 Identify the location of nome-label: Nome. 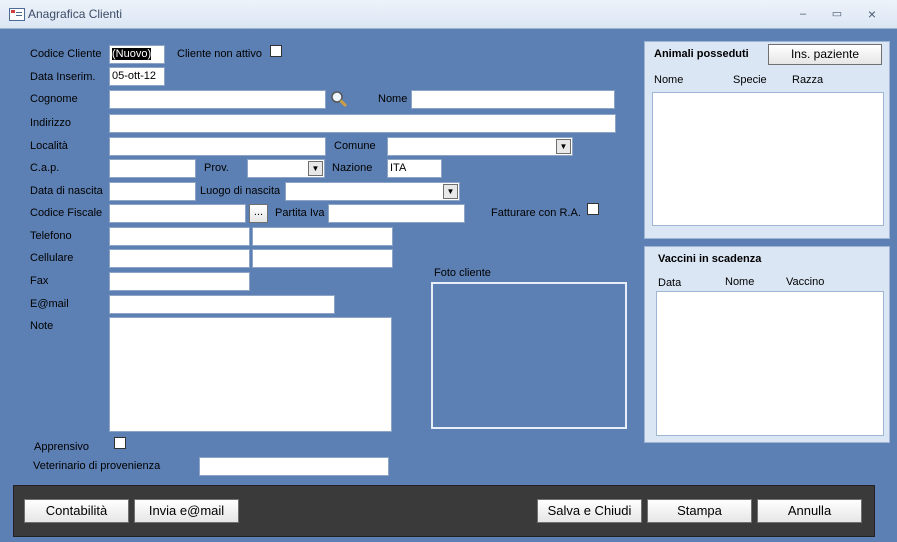
(393, 99).